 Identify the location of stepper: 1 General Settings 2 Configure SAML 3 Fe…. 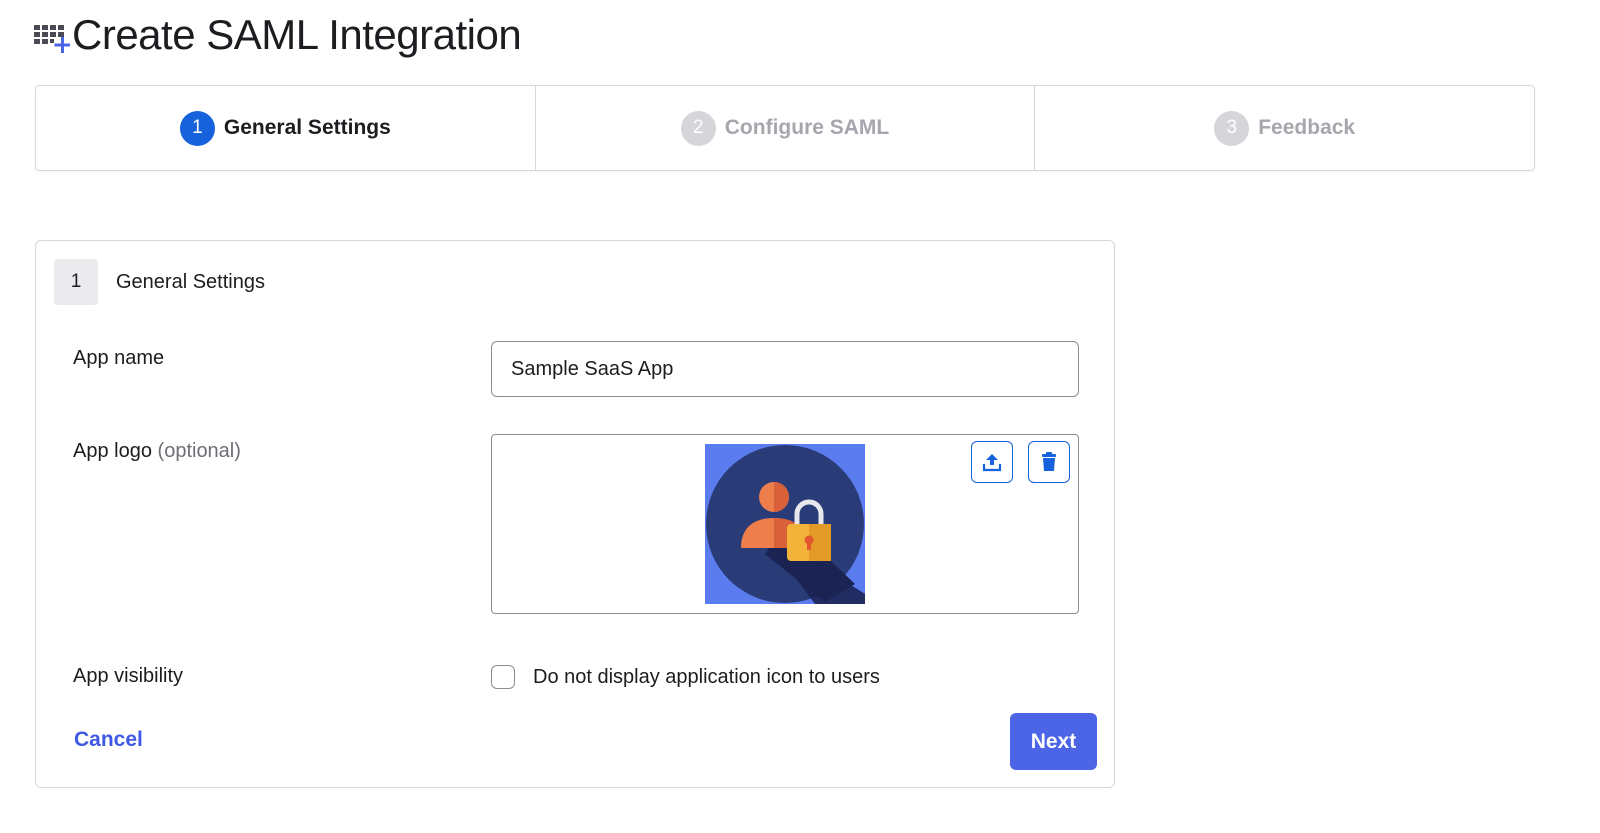
(785, 128).